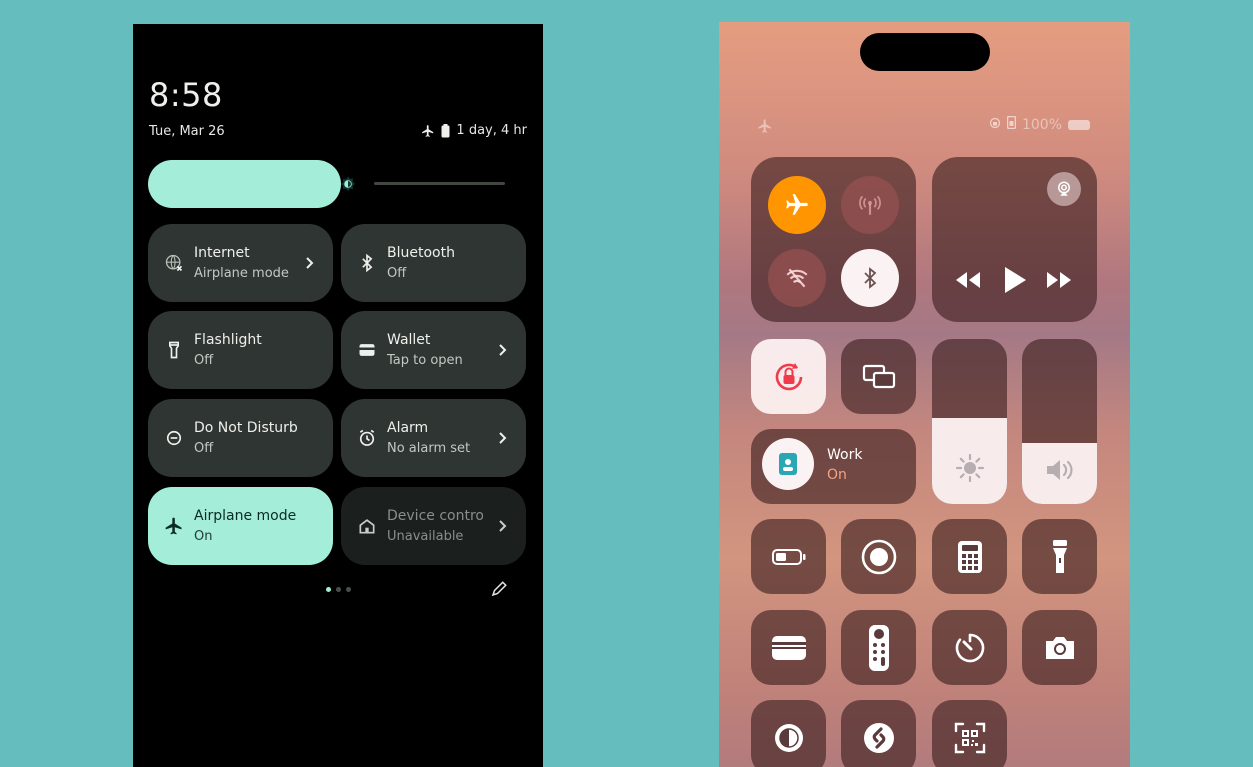 This screenshot has width=1253, height=767. I want to click on volume-slider, so click(1059, 421).